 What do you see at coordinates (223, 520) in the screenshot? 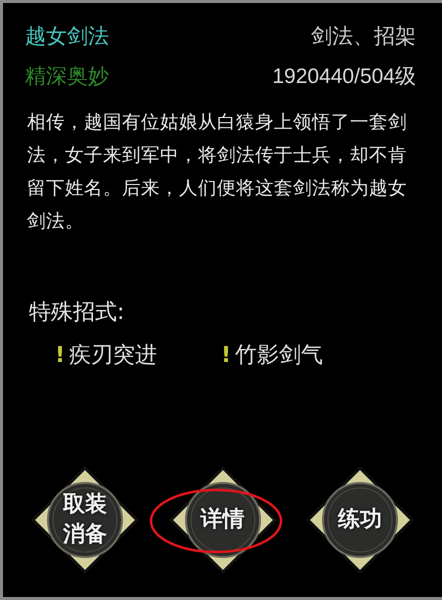
I see `diamond-button: 详情` at bounding box center [223, 520].